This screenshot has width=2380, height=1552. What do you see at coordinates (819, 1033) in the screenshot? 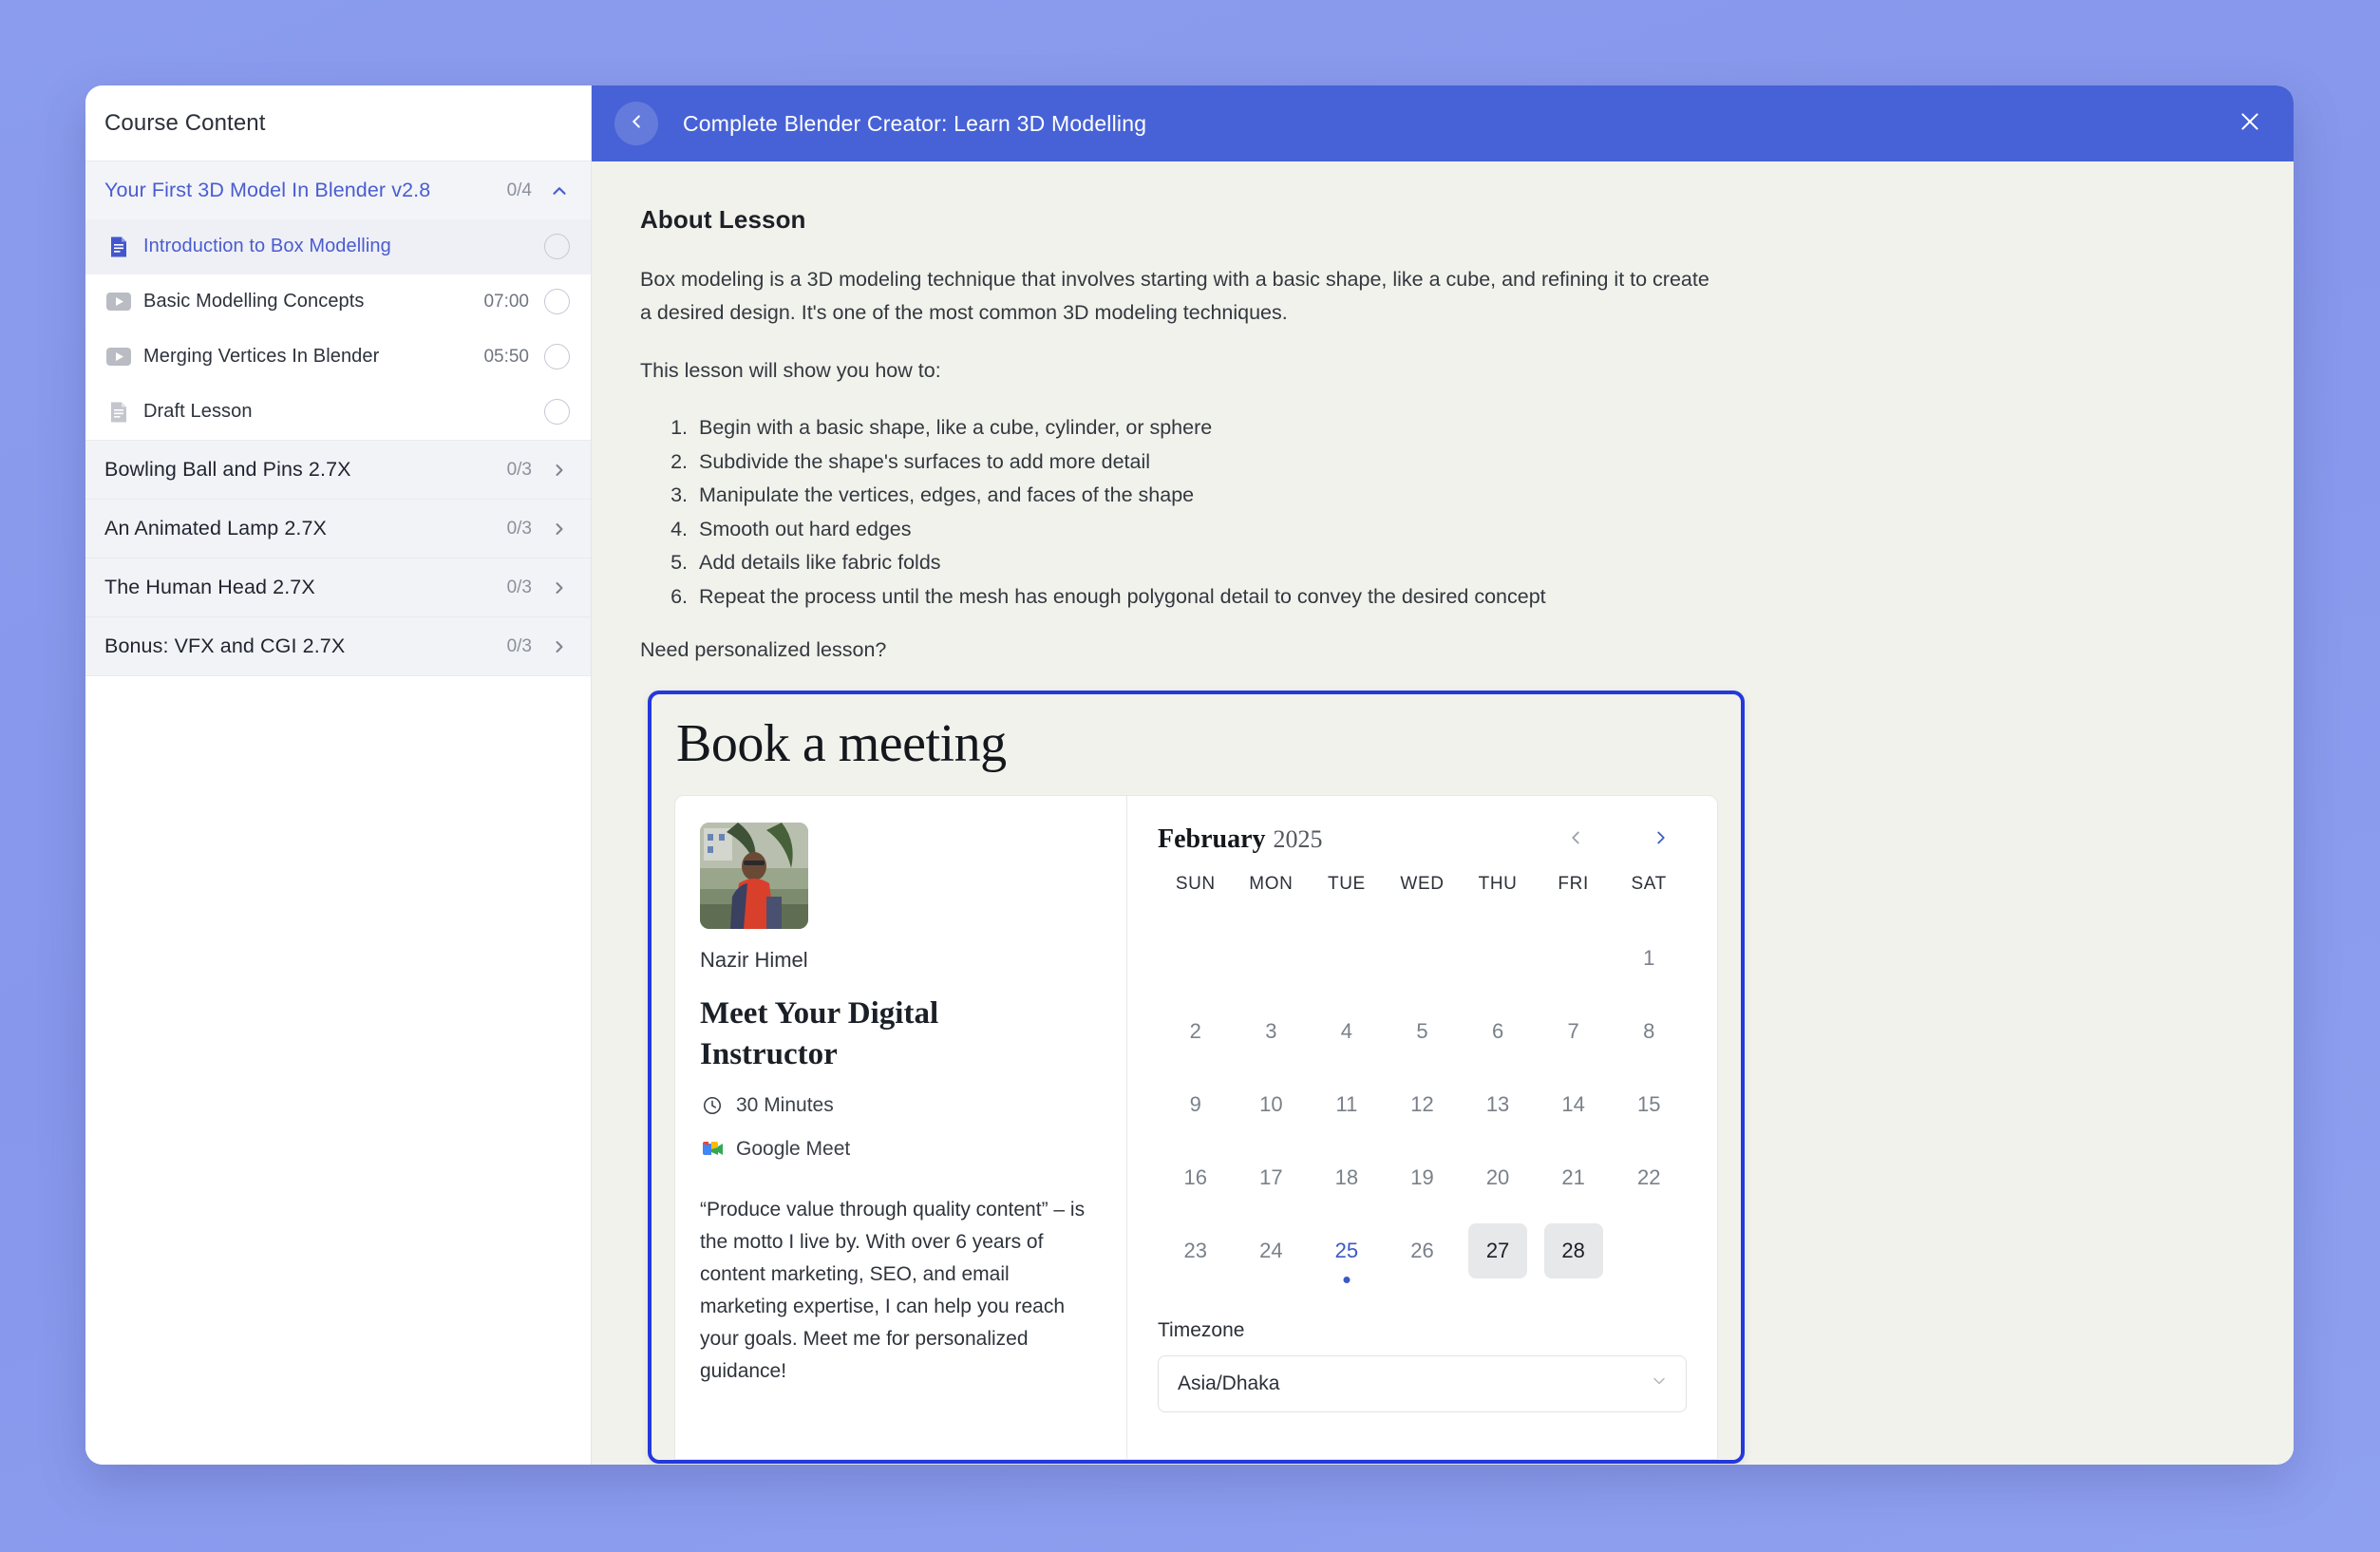
I see `meeting-title: Meet Your Digital Instructor` at bounding box center [819, 1033].